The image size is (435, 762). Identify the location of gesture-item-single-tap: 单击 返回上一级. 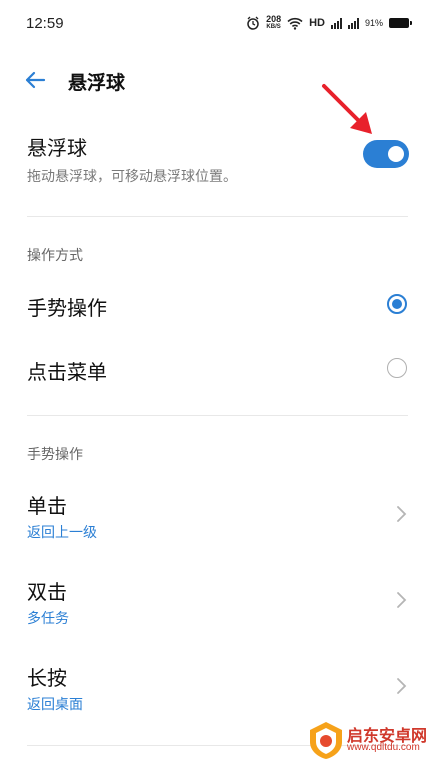
(217, 515).